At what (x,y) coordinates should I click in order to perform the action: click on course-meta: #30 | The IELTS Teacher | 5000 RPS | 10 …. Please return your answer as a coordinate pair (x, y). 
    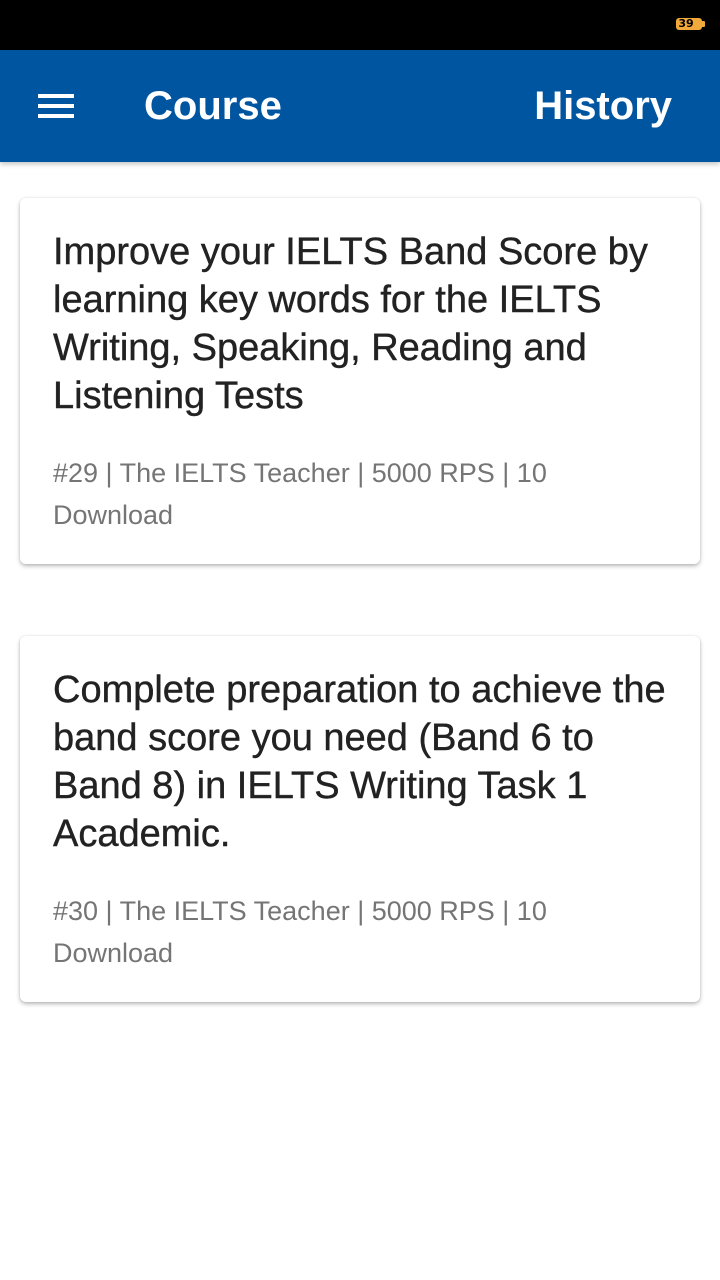
    Looking at the image, I should click on (300, 932).